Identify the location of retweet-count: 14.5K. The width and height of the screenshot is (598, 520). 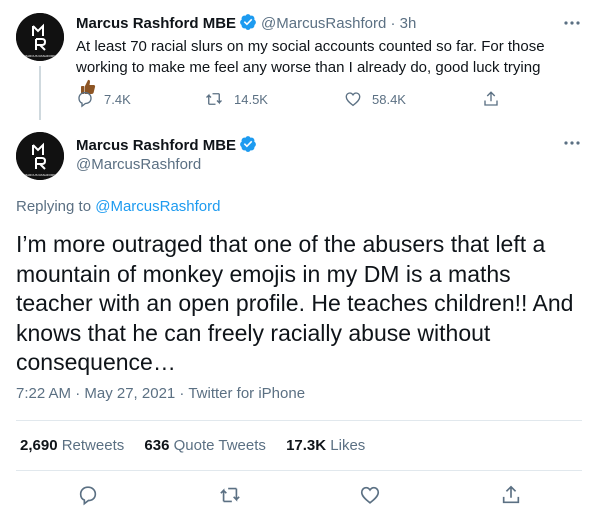
(251, 99).